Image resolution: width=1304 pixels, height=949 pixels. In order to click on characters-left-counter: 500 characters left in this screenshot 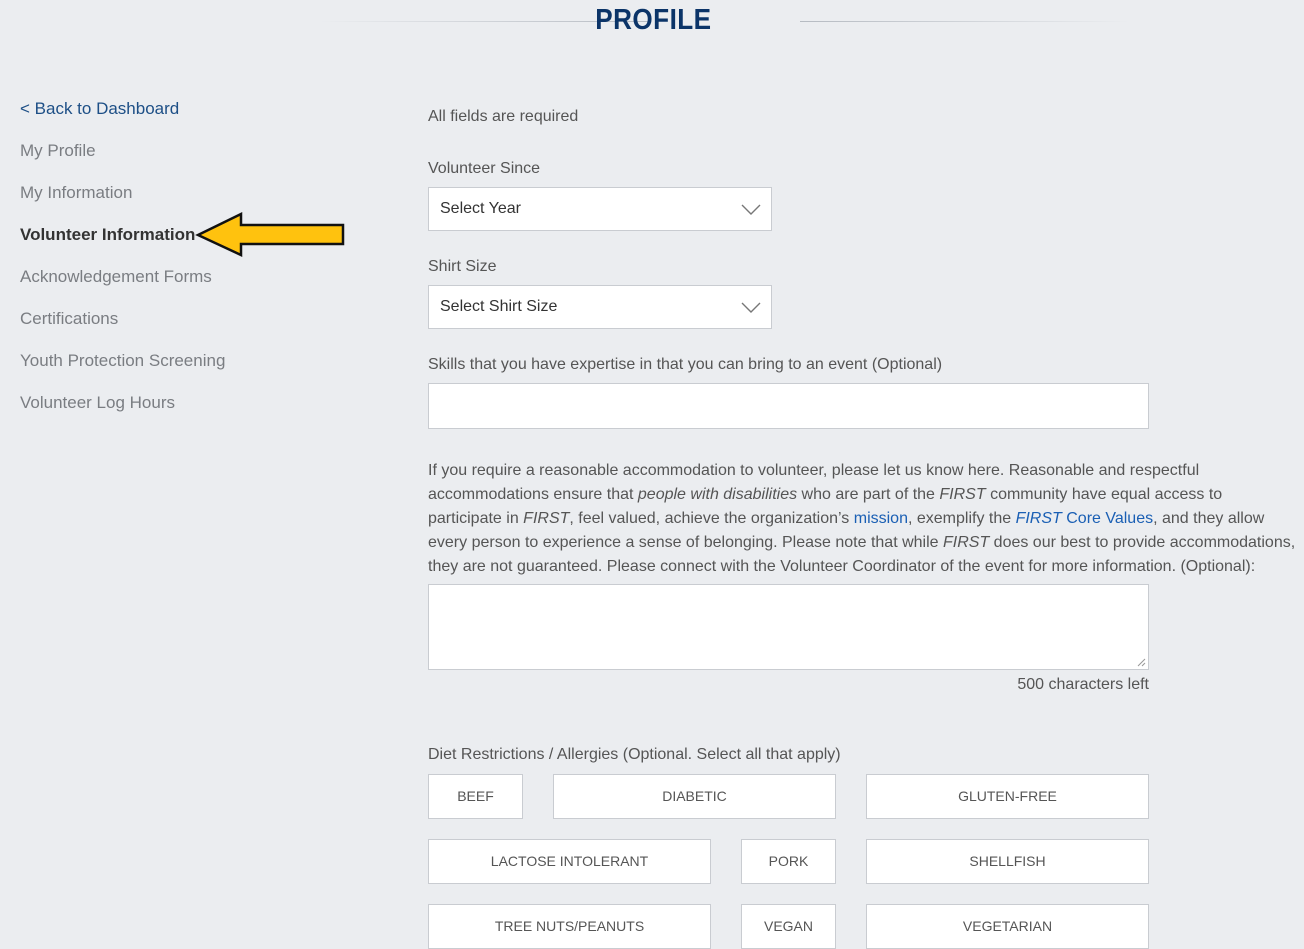, I will do `click(1083, 684)`.